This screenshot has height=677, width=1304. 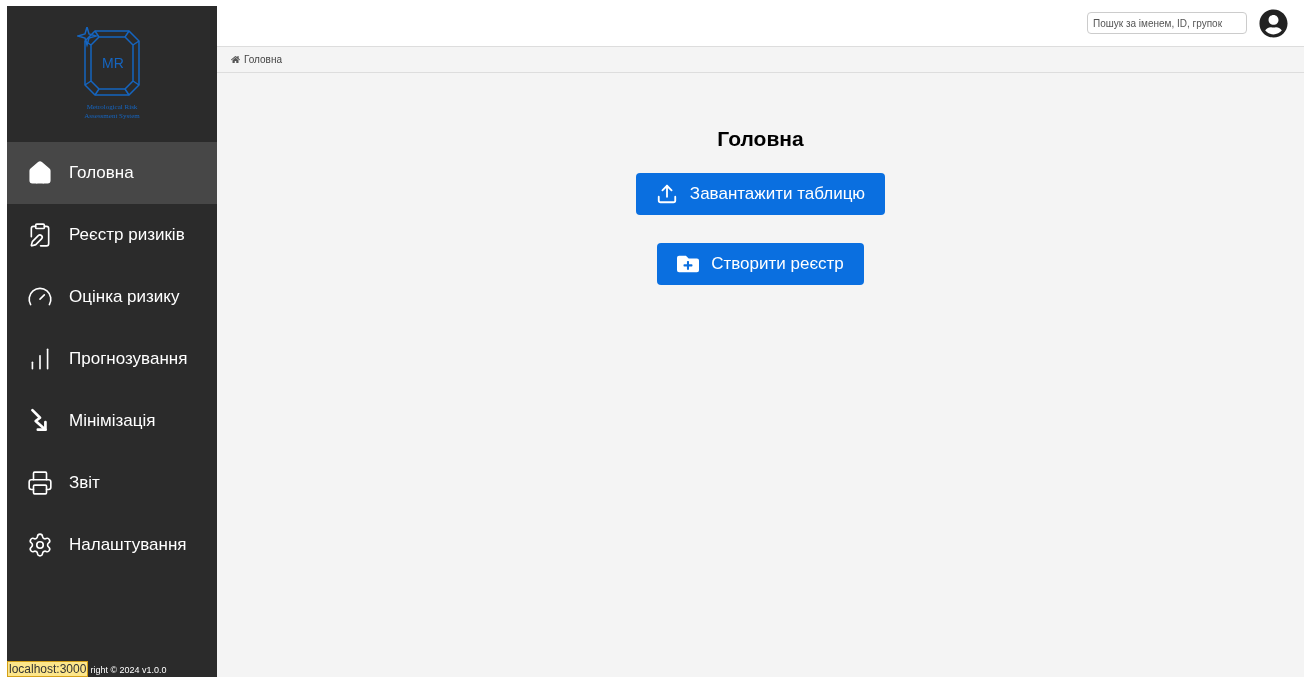 What do you see at coordinates (128, 670) in the screenshot?
I see `copyright-text: right © 2024 v1.0.0` at bounding box center [128, 670].